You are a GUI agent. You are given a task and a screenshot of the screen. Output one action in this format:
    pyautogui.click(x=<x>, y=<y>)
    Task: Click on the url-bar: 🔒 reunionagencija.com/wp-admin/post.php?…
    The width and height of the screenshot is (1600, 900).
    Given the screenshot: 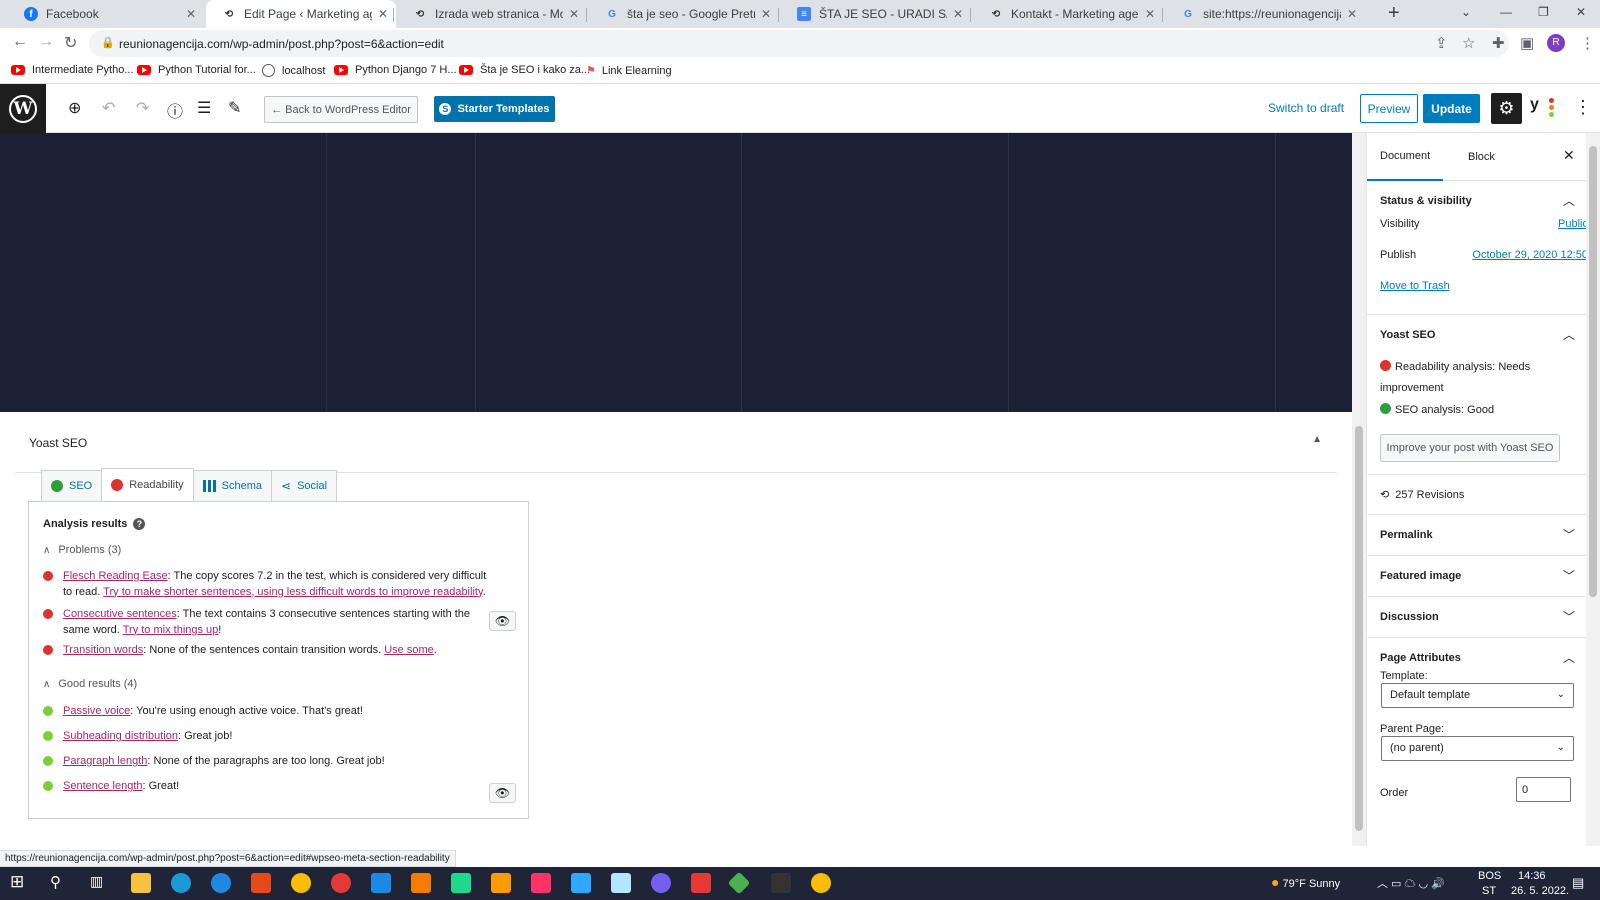 What is the action you would take?
    pyautogui.click(x=799, y=43)
    